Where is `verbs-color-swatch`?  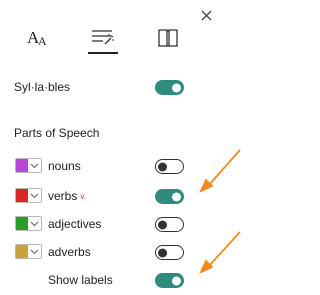
verbs-color-swatch is located at coordinates (22, 195).